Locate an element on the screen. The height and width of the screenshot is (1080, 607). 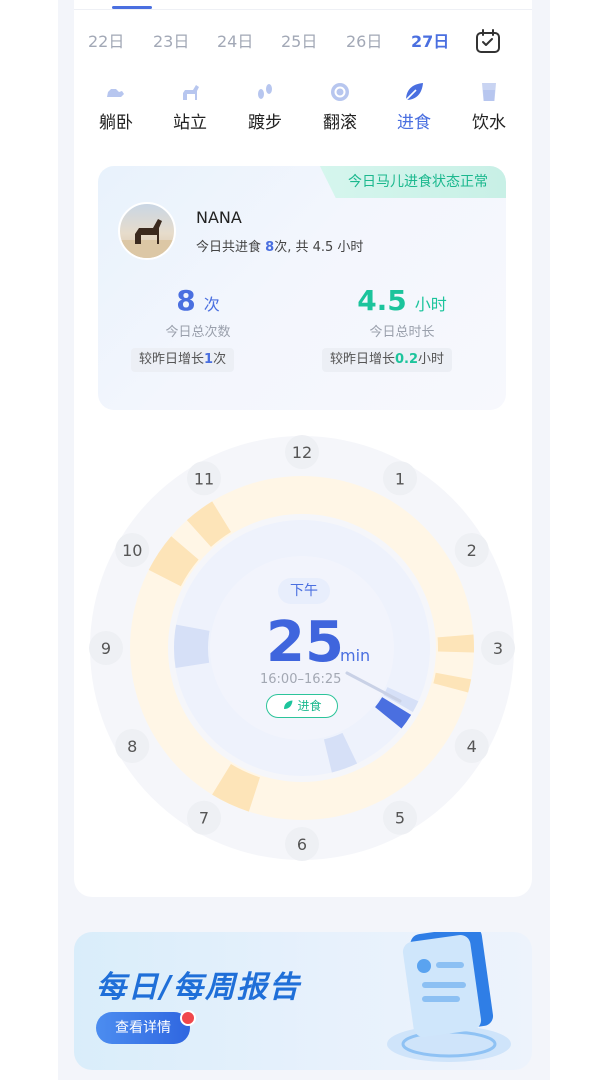
count-value: 8 is located at coordinates (186, 300).